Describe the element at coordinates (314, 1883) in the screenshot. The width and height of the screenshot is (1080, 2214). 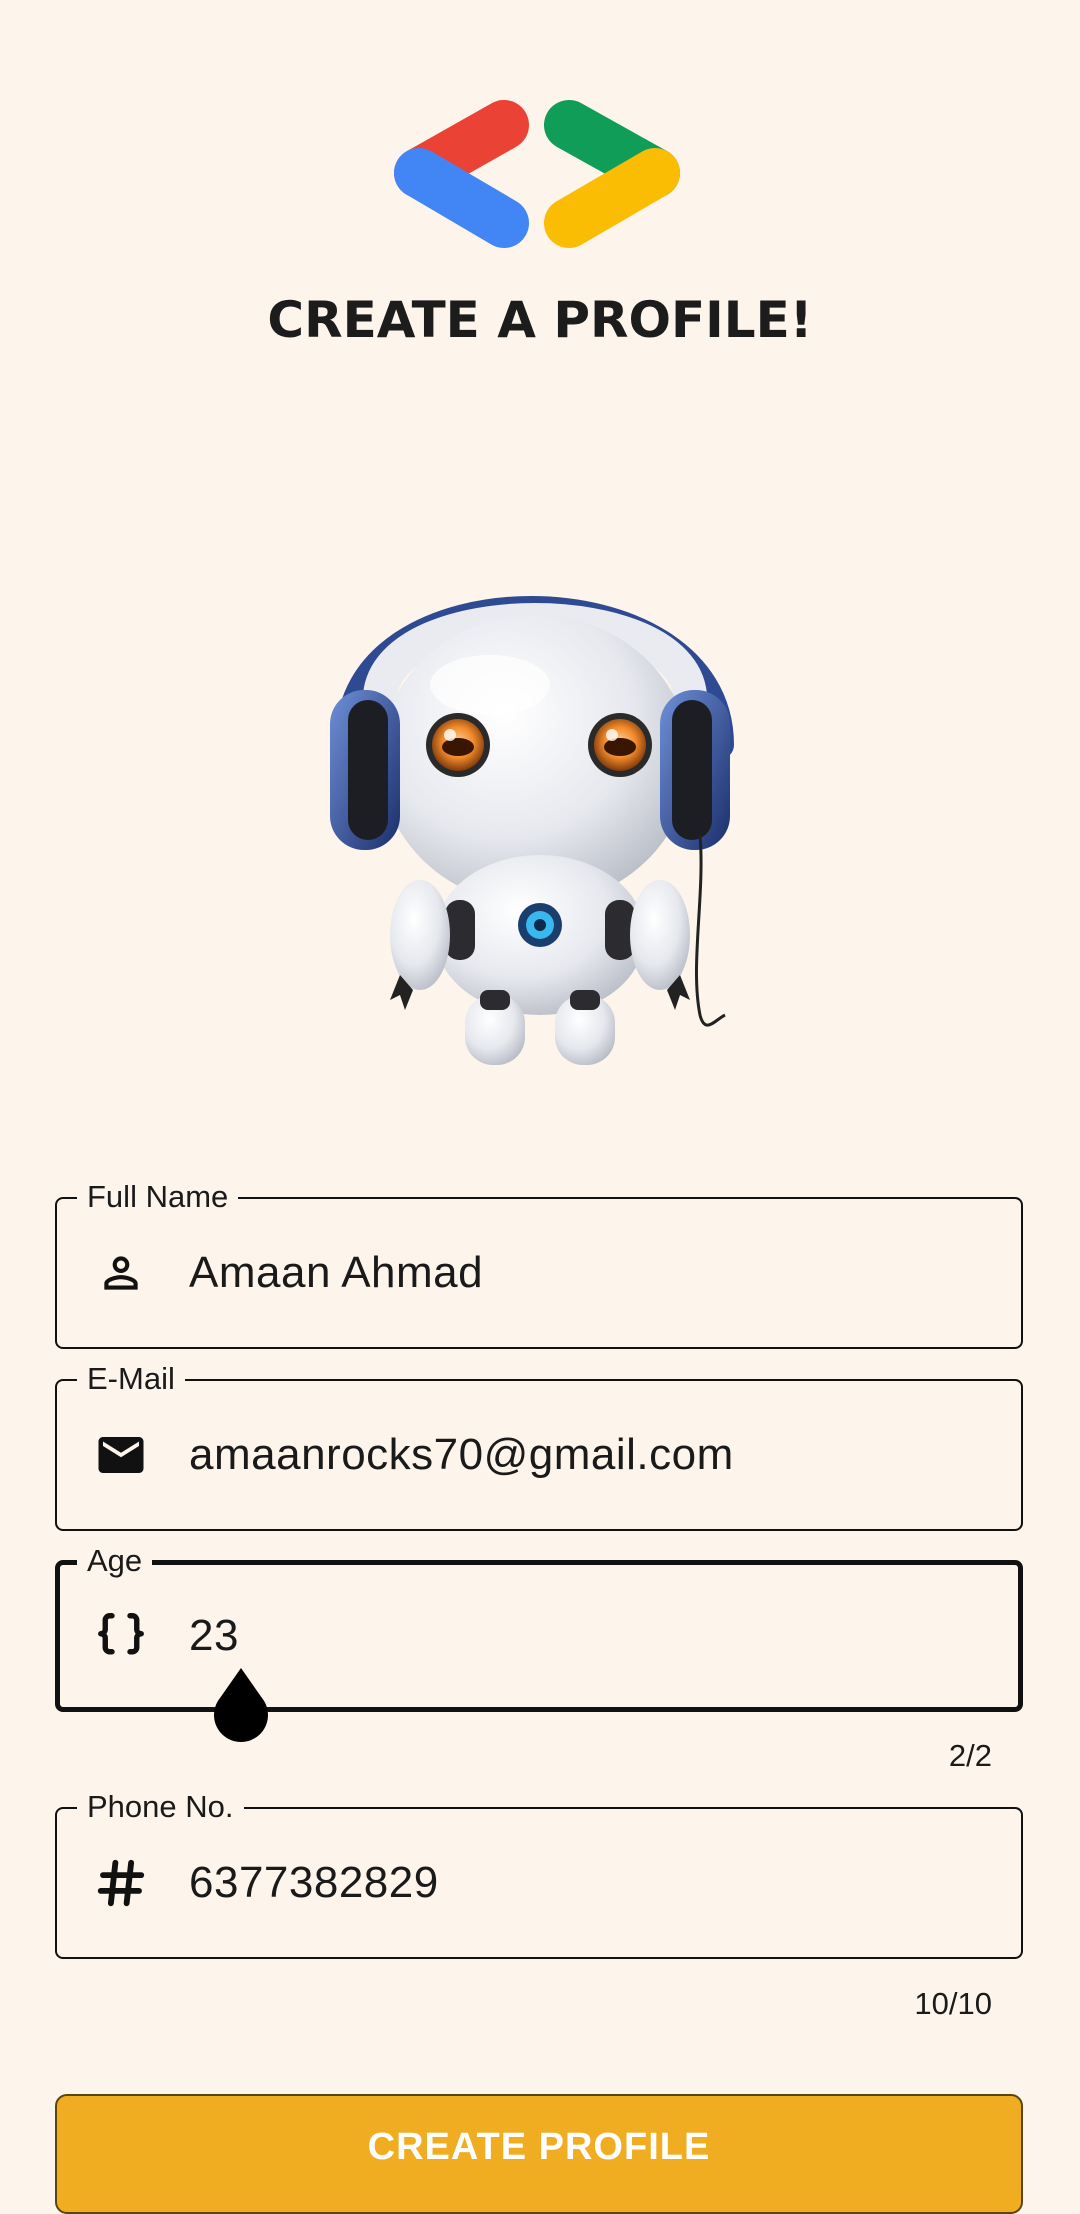
I see `phone-input: 6377382829` at that location.